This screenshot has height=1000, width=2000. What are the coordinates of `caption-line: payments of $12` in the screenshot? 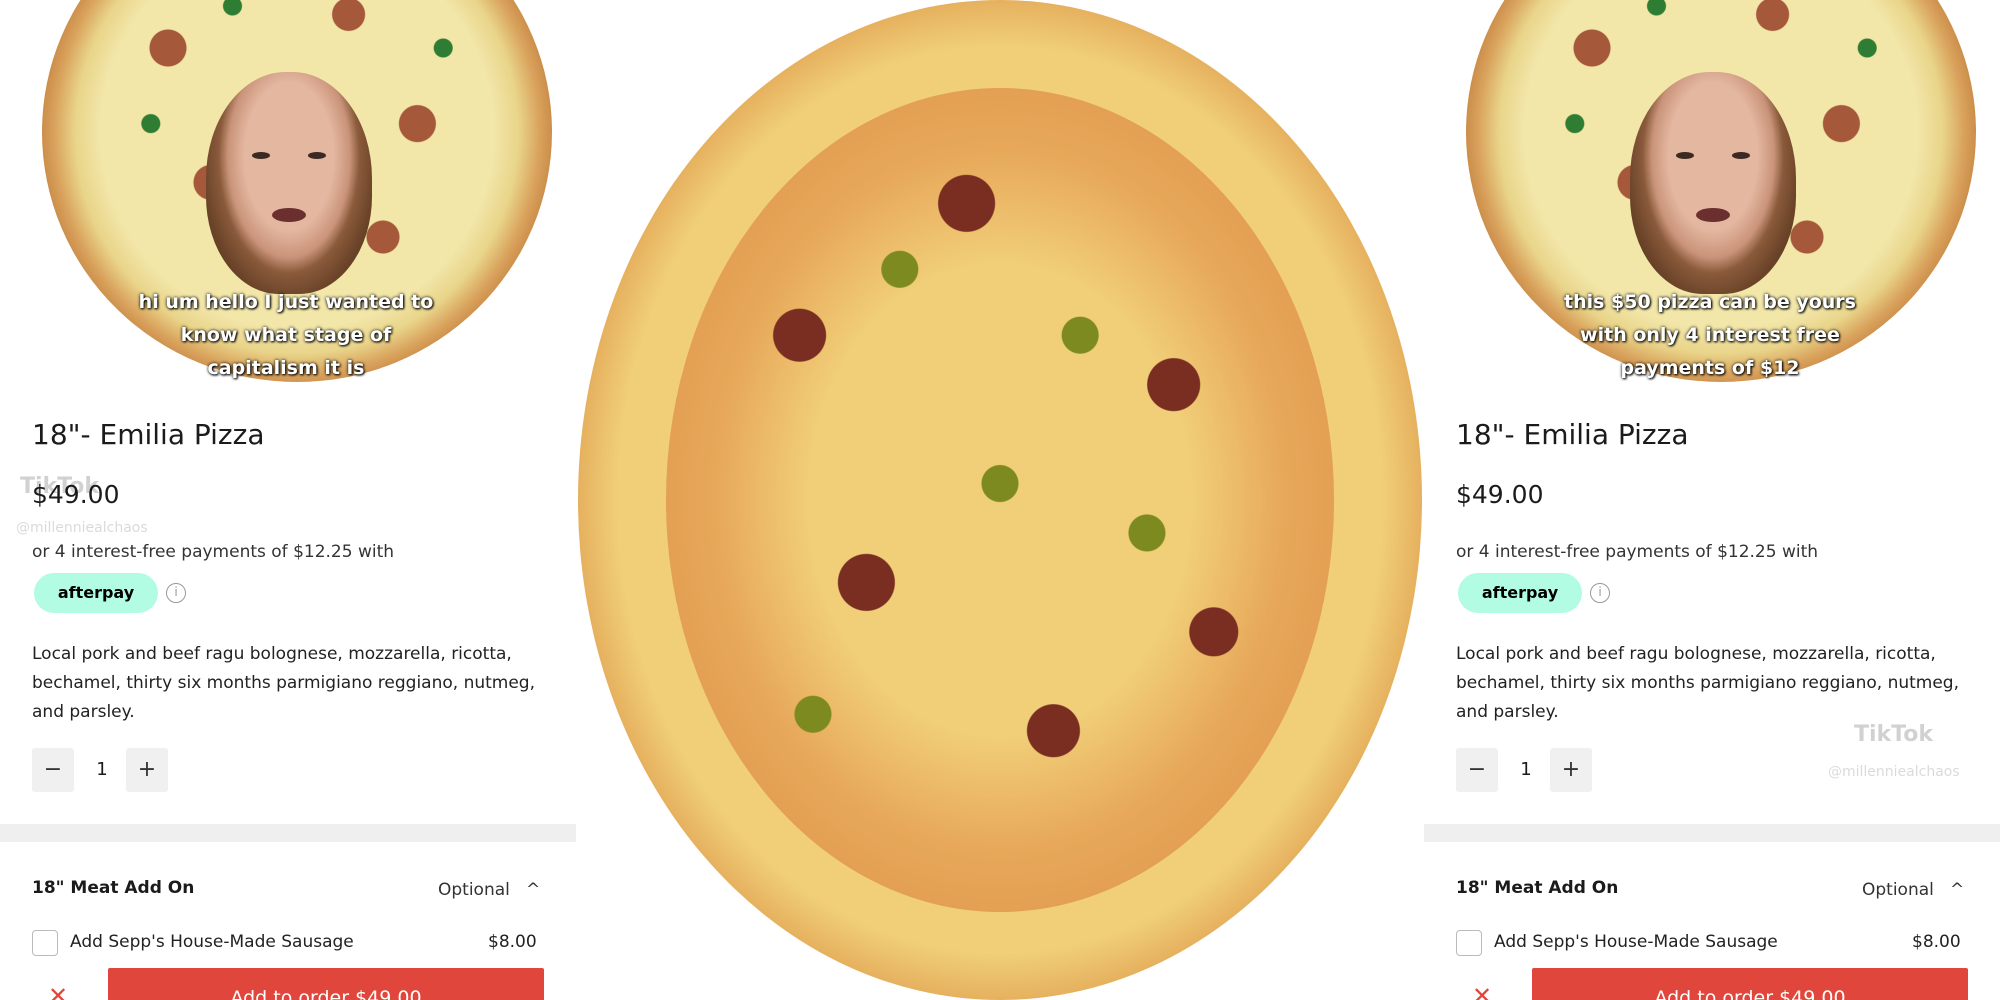 It's located at (1710, 368).